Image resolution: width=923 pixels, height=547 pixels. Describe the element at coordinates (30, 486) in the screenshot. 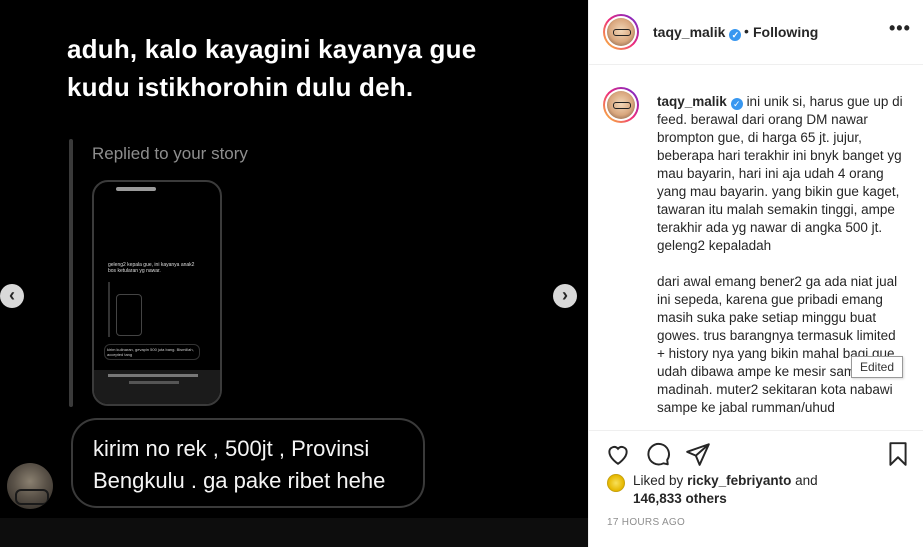

I see `sender-avatar` at that location.